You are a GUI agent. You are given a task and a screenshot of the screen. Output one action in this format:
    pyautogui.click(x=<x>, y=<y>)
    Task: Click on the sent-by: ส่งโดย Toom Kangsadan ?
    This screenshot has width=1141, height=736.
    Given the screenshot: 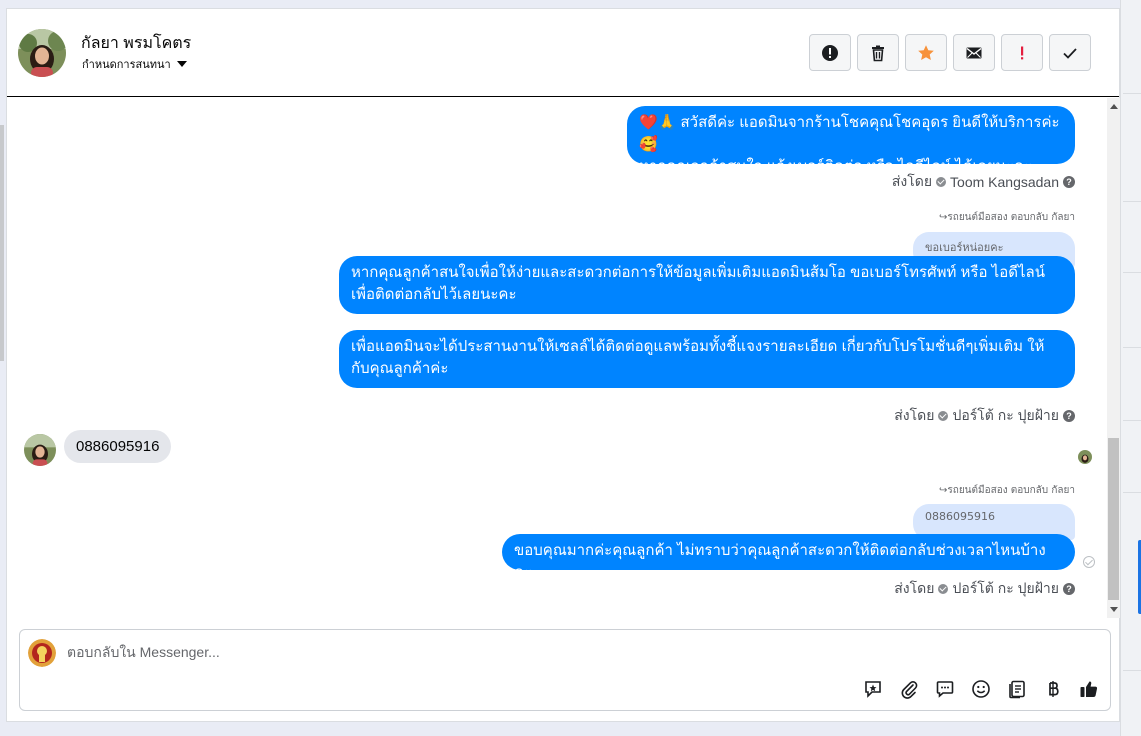 What is the action you would take?
    pyautogui.click(x=983, y=182)
    